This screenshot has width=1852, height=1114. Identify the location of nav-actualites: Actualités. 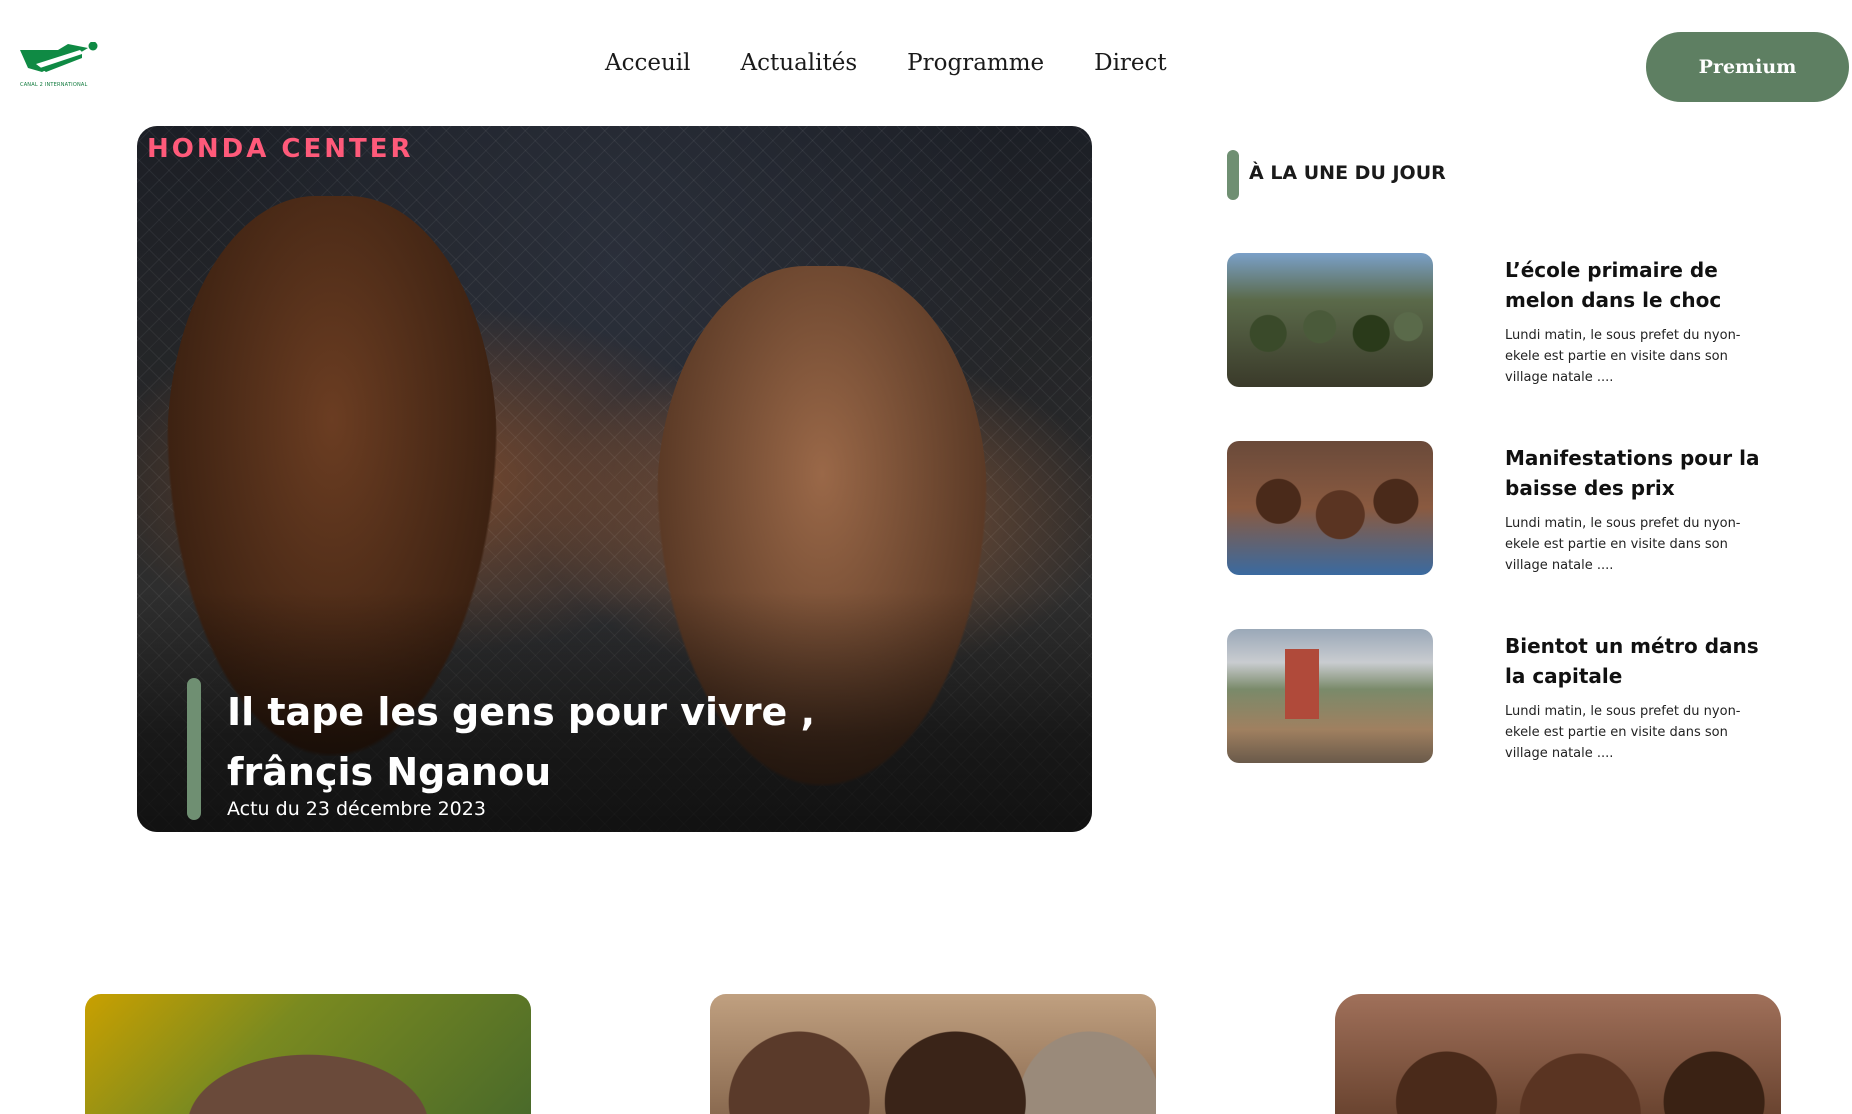
(799, 63).